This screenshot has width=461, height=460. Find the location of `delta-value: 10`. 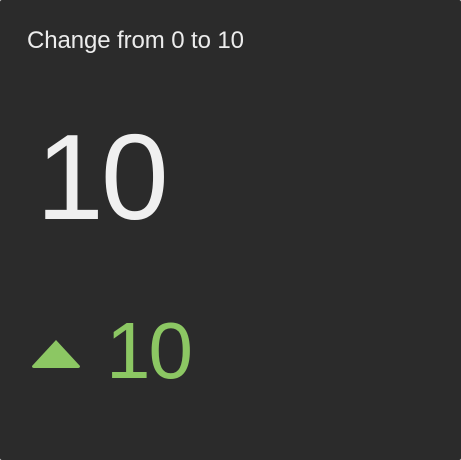

delta-value: 10 is located at coordinates (149, 350).